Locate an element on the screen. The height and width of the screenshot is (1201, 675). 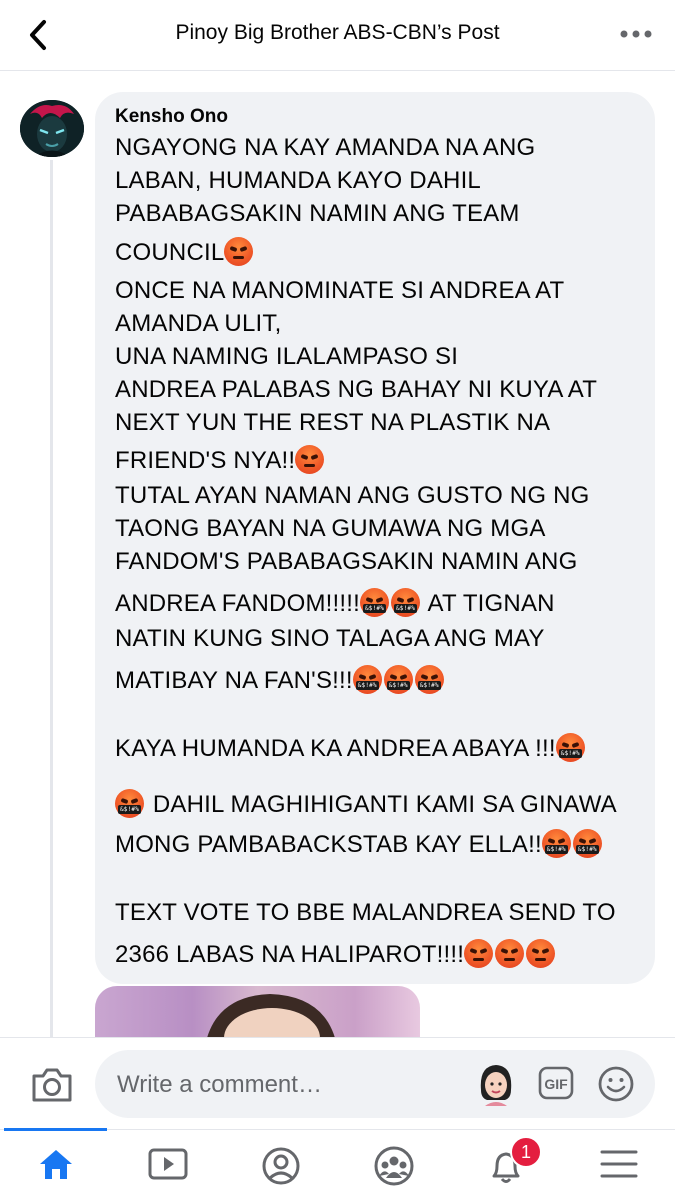
comment-line: MONG PAMBABACKSTAB KAY ELLA!! &$!#% &$!#% is located at coordinates (359, 844).